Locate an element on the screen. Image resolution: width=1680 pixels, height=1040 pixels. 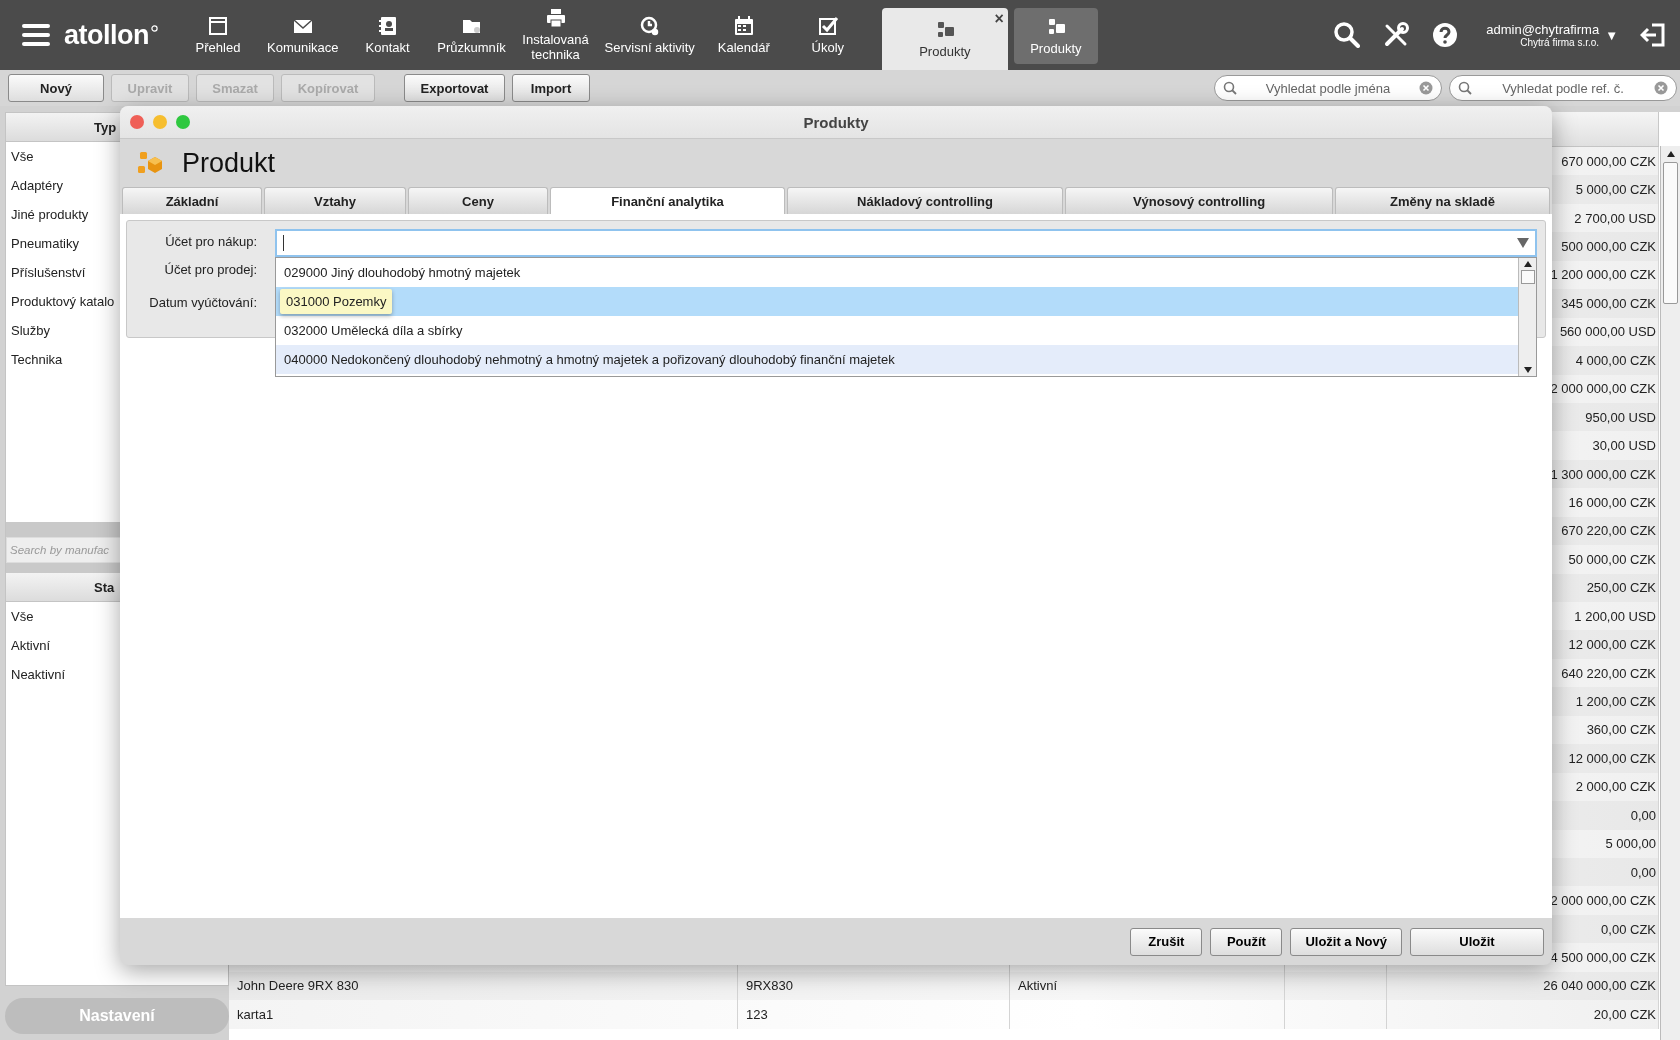
check-icon is located at coordinates (827, 25).